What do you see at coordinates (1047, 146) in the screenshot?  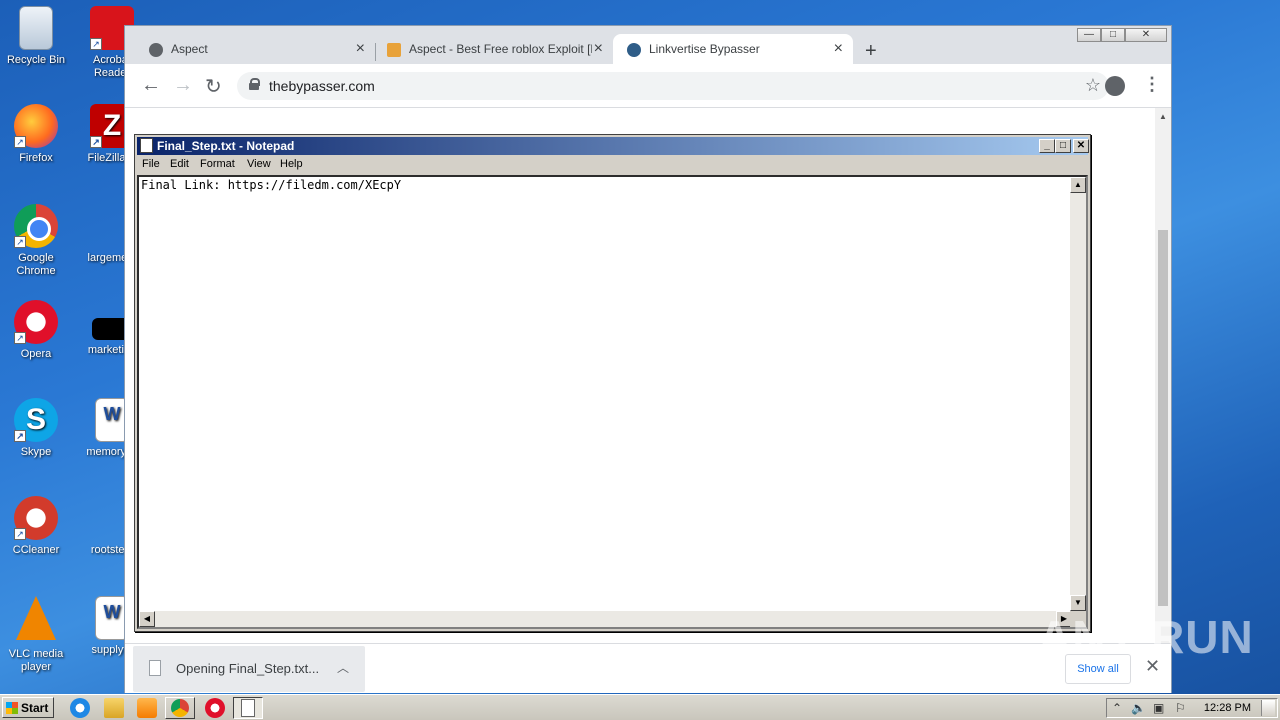 I see `minimize-button: _` at bounding box center [1047, 146].